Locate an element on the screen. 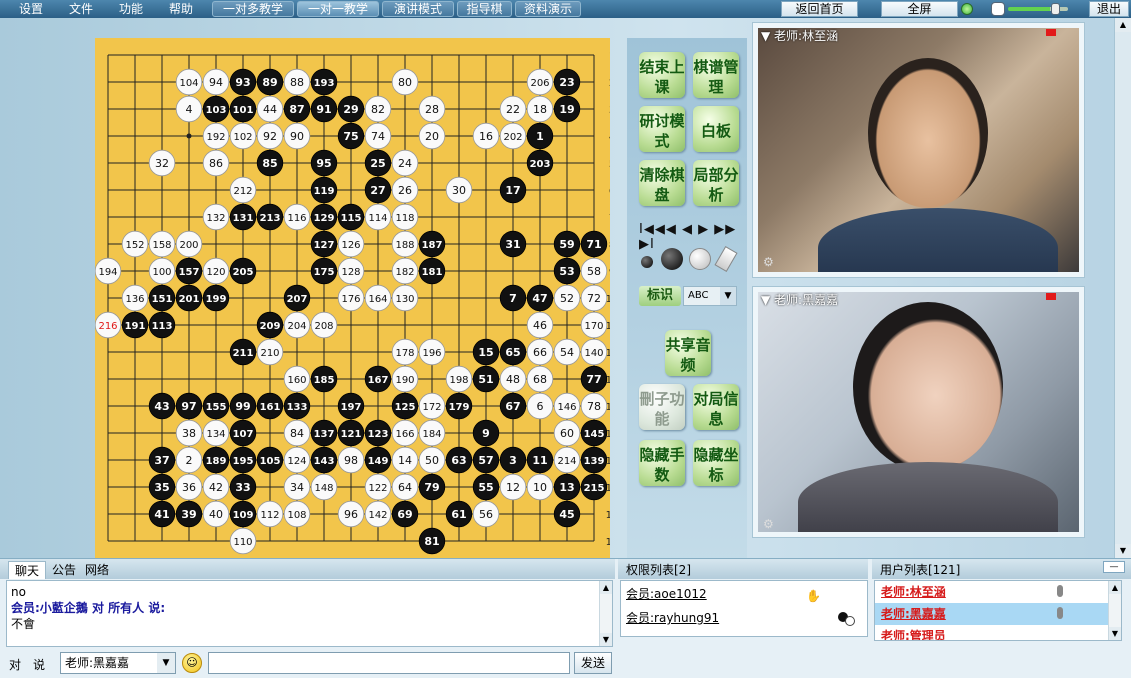 The width and height of the screenshot is (1131, 678). move-number: 78 is located at coordinates (594, 406).